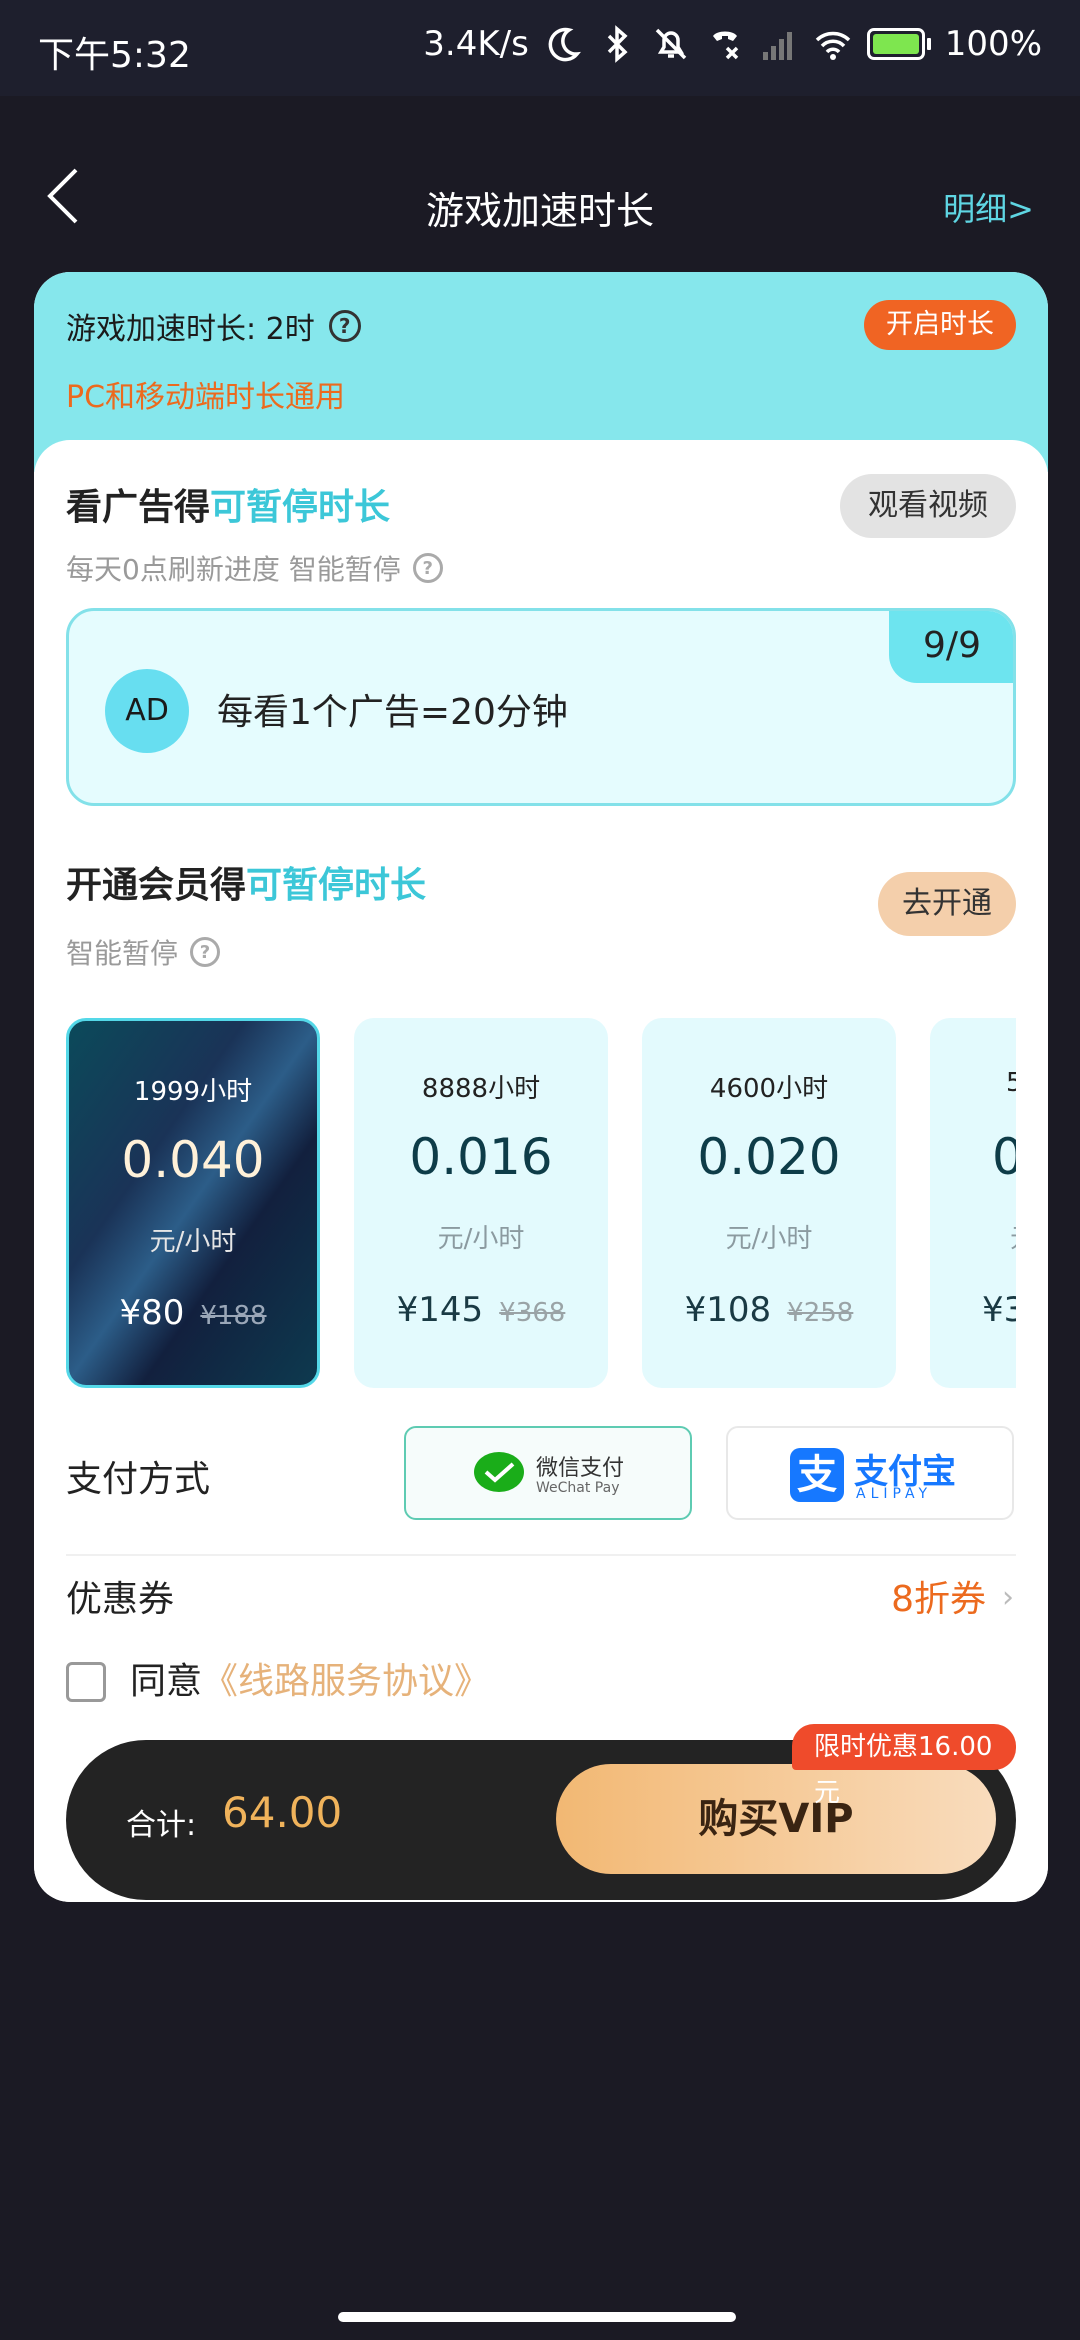 The width and height of the screenshot is (1080, 2340). Describe the element at coordinates (300, 507) in the screenshot. I see `ad-title-highlight: 可暂停时长` at that location.